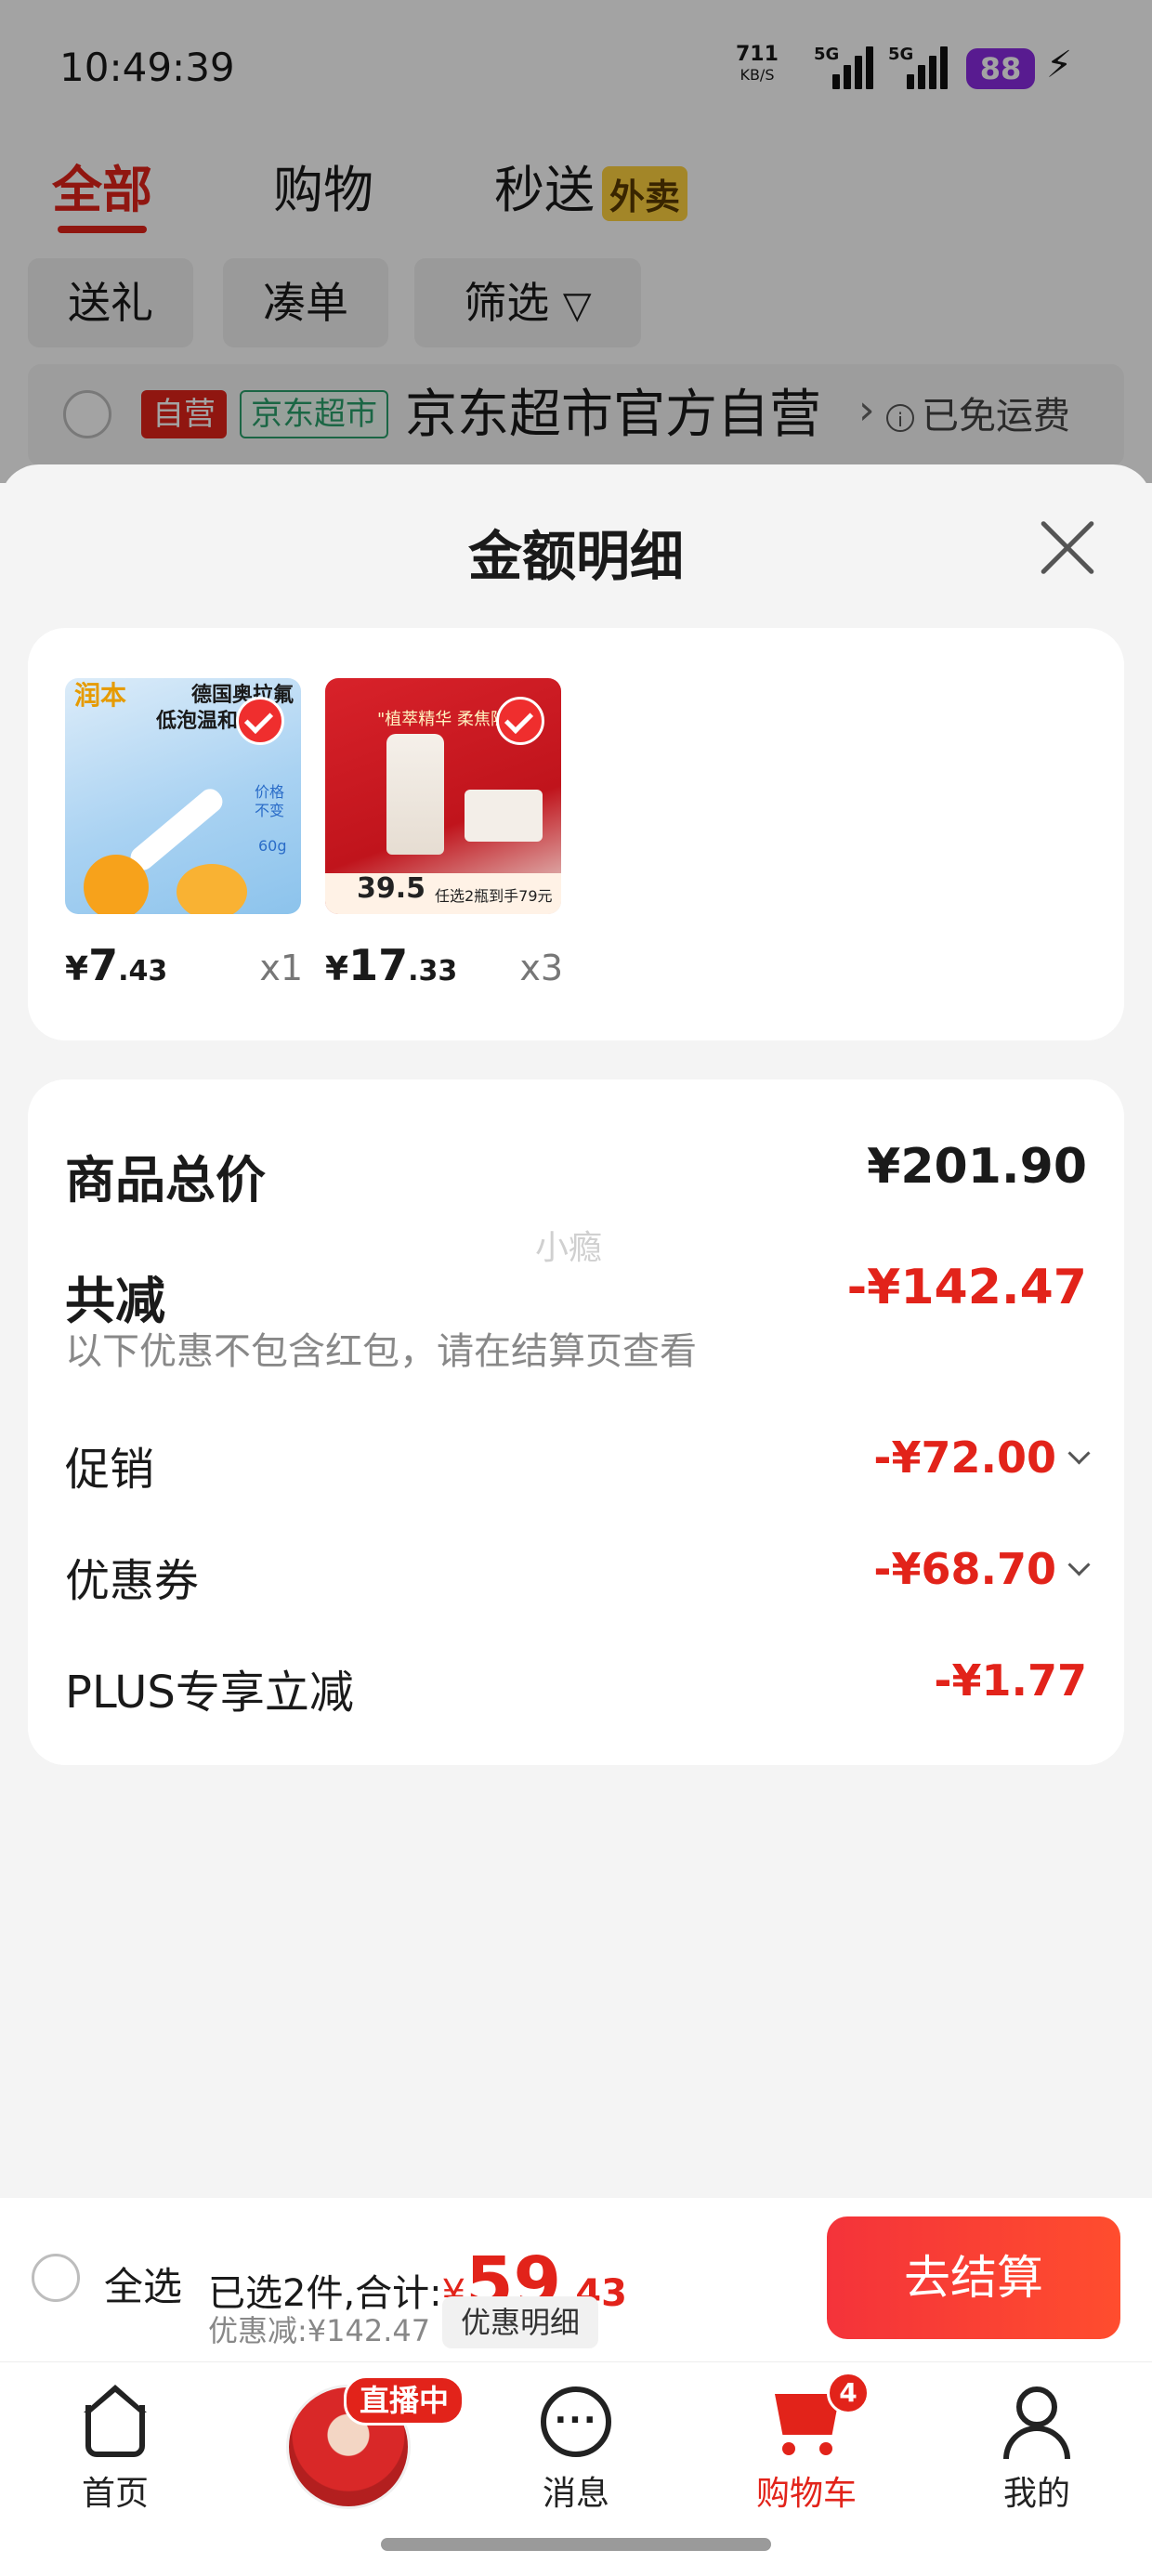 This screenshot has width=1152, height=2576. I want to click on tab-me: 我的, so click(1036, 2450).